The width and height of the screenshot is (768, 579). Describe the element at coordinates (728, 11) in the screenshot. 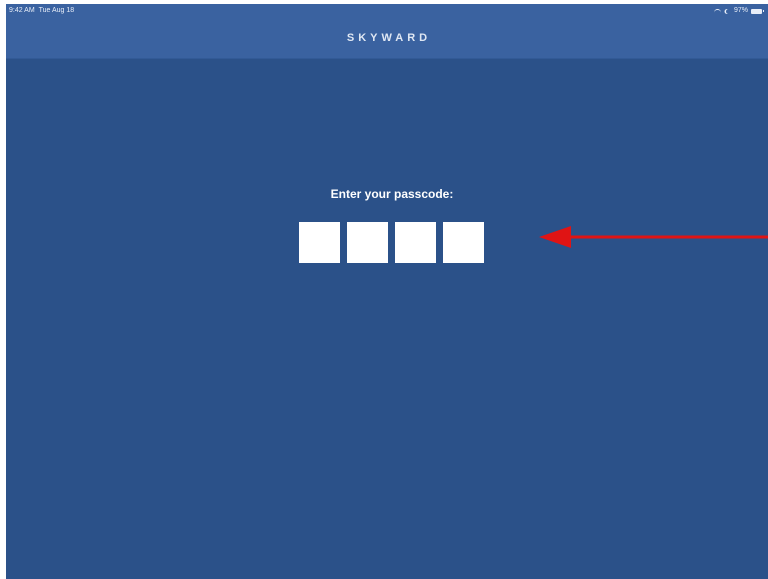

I see `moon-icon` at that location.